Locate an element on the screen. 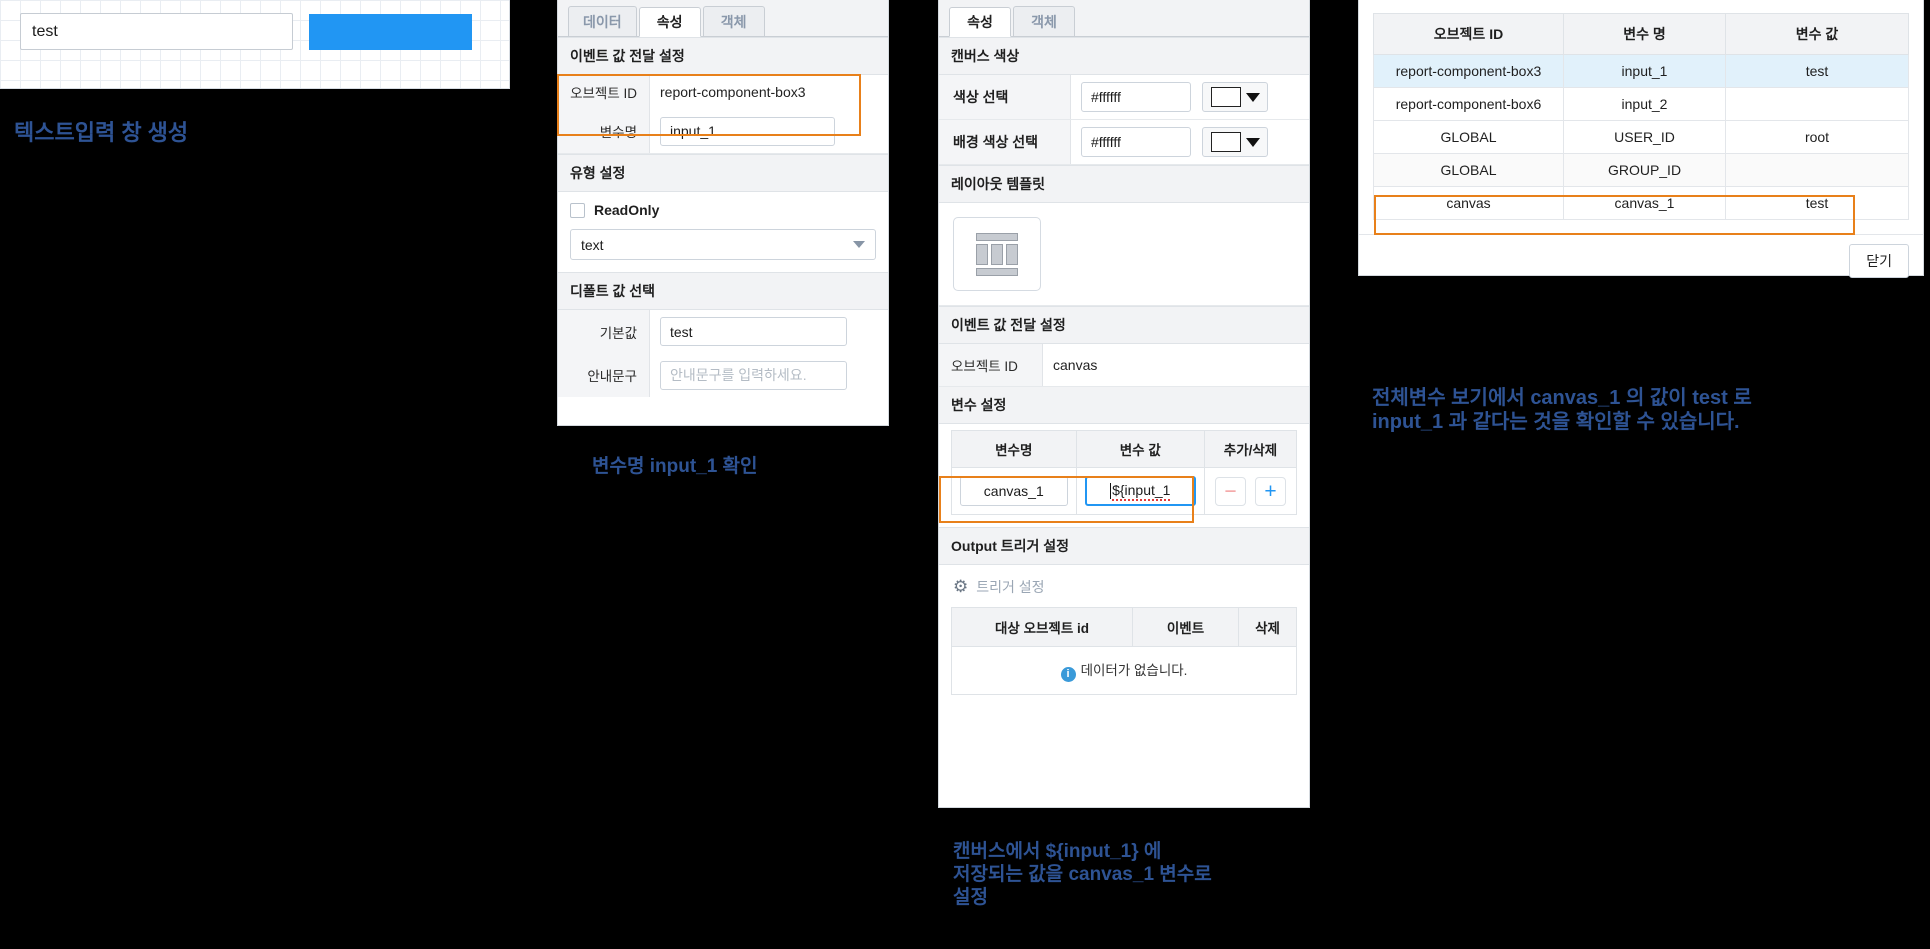  var-name-value-cell: input_1 is located at coordinates (769, 131).